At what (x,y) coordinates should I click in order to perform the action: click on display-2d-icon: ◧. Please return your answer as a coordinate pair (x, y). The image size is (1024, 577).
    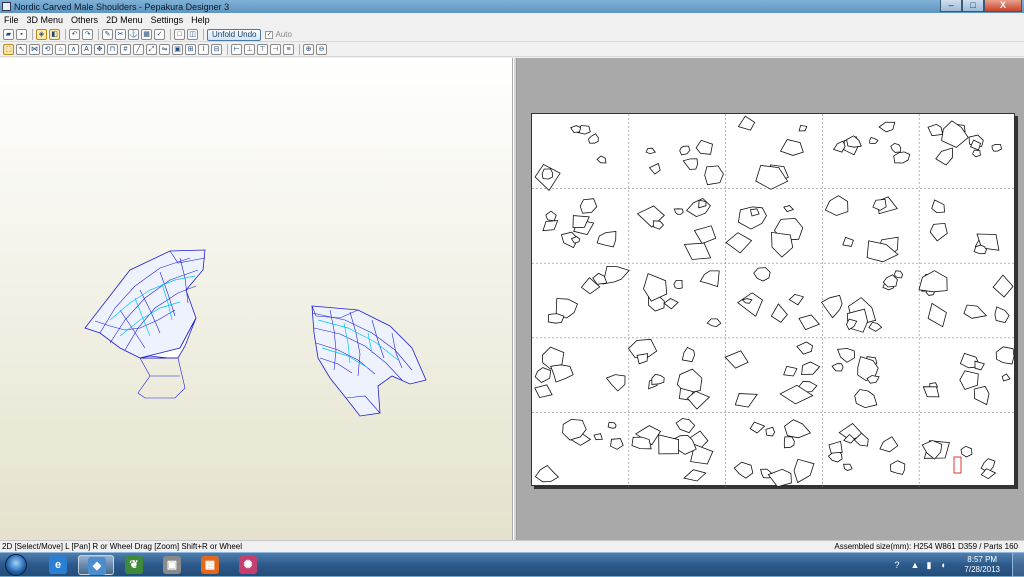
    Looking at the image, I should click on (54, 34).